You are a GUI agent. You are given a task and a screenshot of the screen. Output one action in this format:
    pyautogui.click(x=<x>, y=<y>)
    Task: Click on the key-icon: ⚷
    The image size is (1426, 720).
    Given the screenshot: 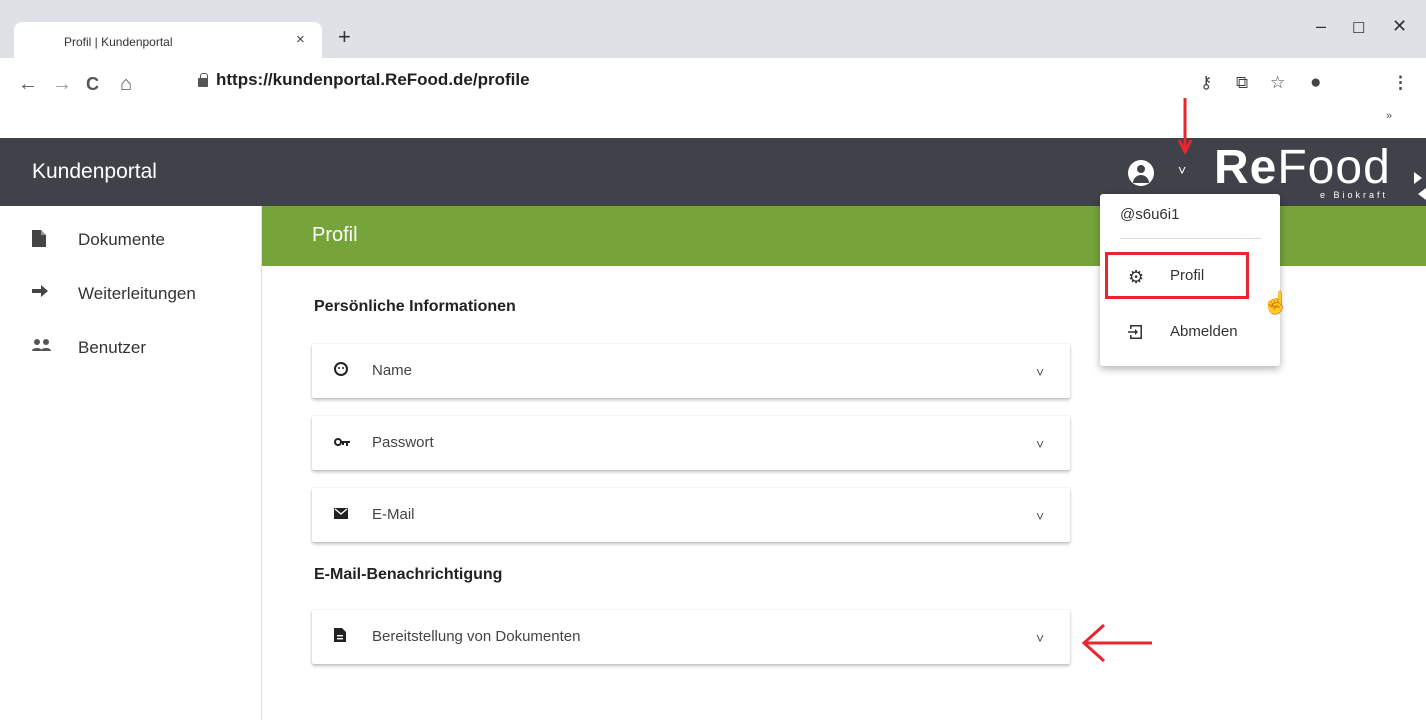 What is the action you would take?
    pyautogui.click(x=1206, y=82)
    